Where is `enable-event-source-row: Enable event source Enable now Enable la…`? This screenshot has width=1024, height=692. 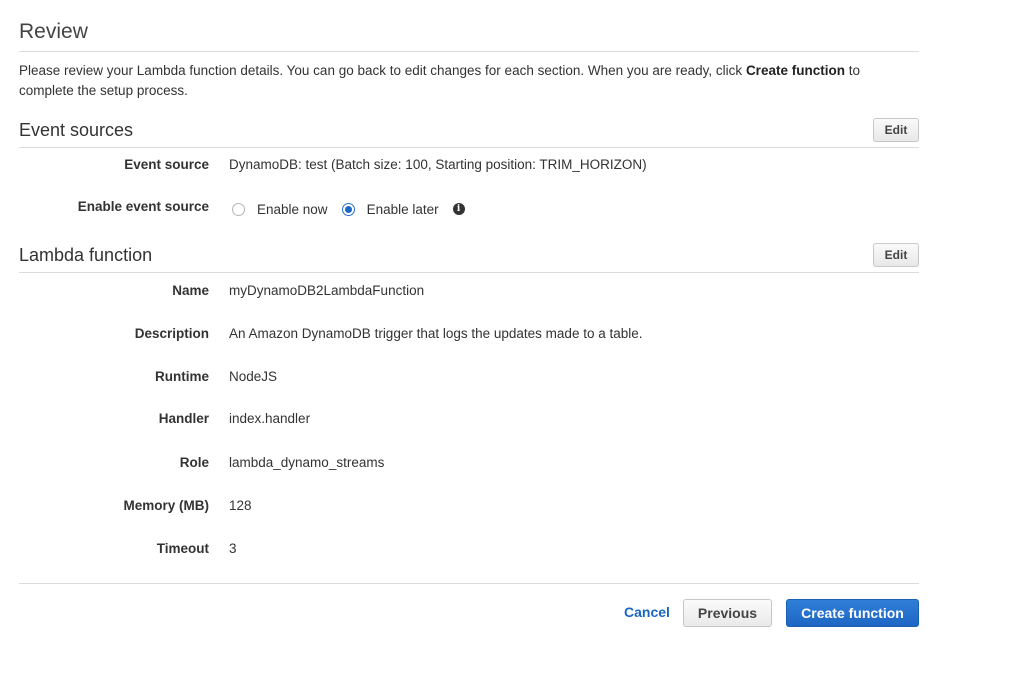 enable-event-source-row: Enable event source Enable now Enable la… is located at coordinates (469, 209).